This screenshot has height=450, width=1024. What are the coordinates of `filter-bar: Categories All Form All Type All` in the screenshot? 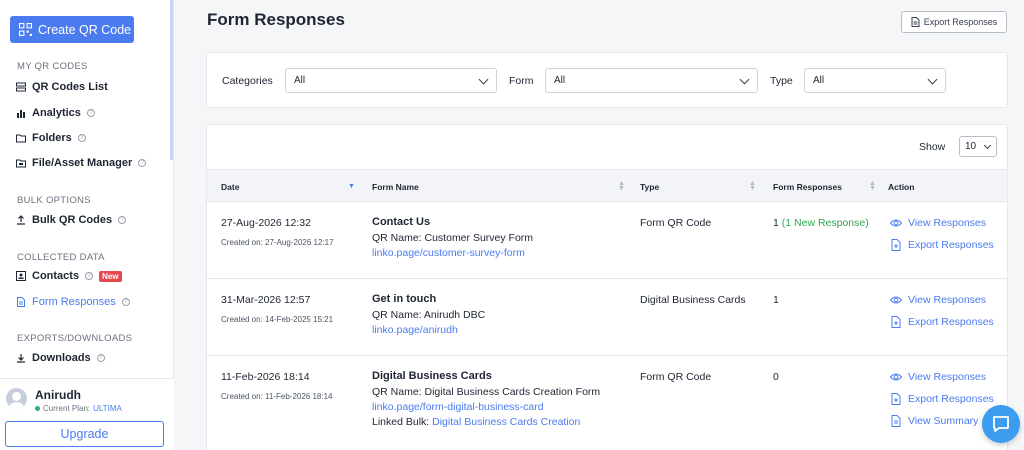 It's located at (607, 80).